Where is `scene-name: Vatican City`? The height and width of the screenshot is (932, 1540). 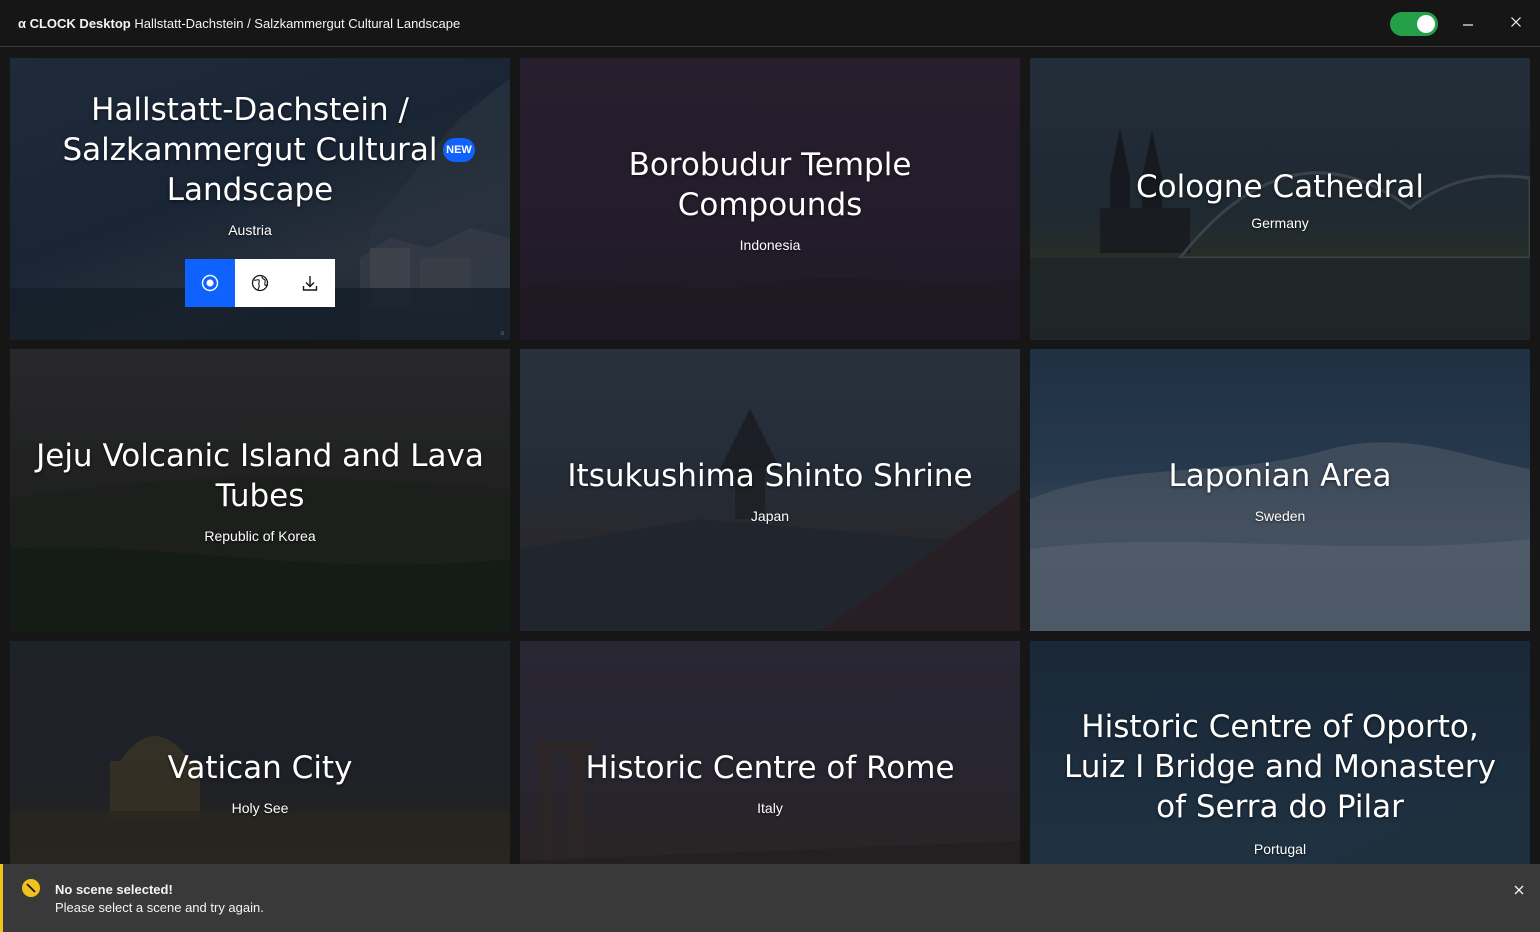
scene-name: Vatican City is located at coordinates (260, 768).